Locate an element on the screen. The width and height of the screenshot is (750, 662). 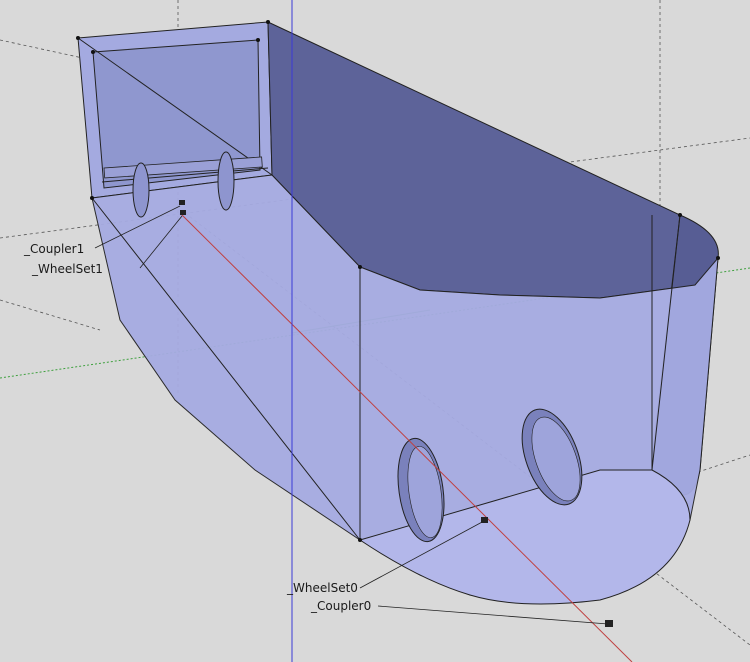
wheelset1-marker is located at coordinates (183, 212).